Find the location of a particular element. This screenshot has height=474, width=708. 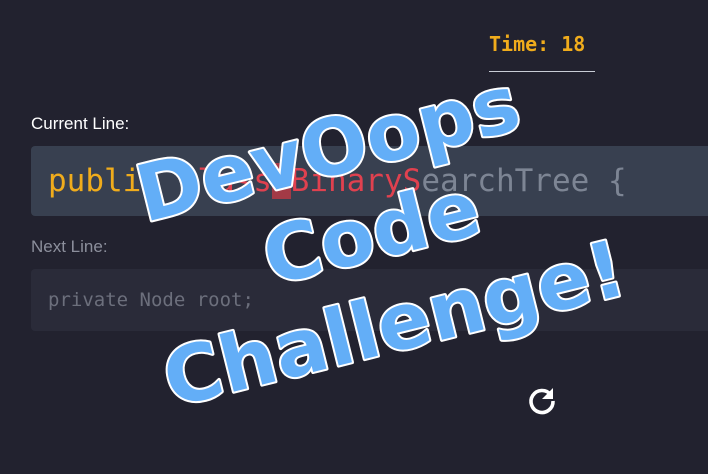

current-line-code: public class BinarySearchTree { is located at coordinates (337, 181).